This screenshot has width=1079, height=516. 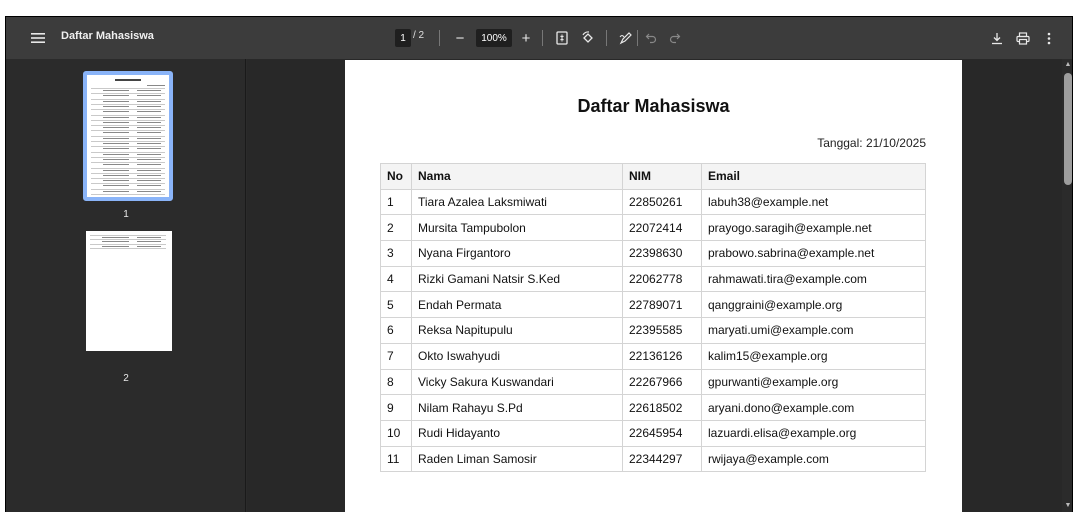 I want to click on rotate-icon, so click(x=588, y=38).